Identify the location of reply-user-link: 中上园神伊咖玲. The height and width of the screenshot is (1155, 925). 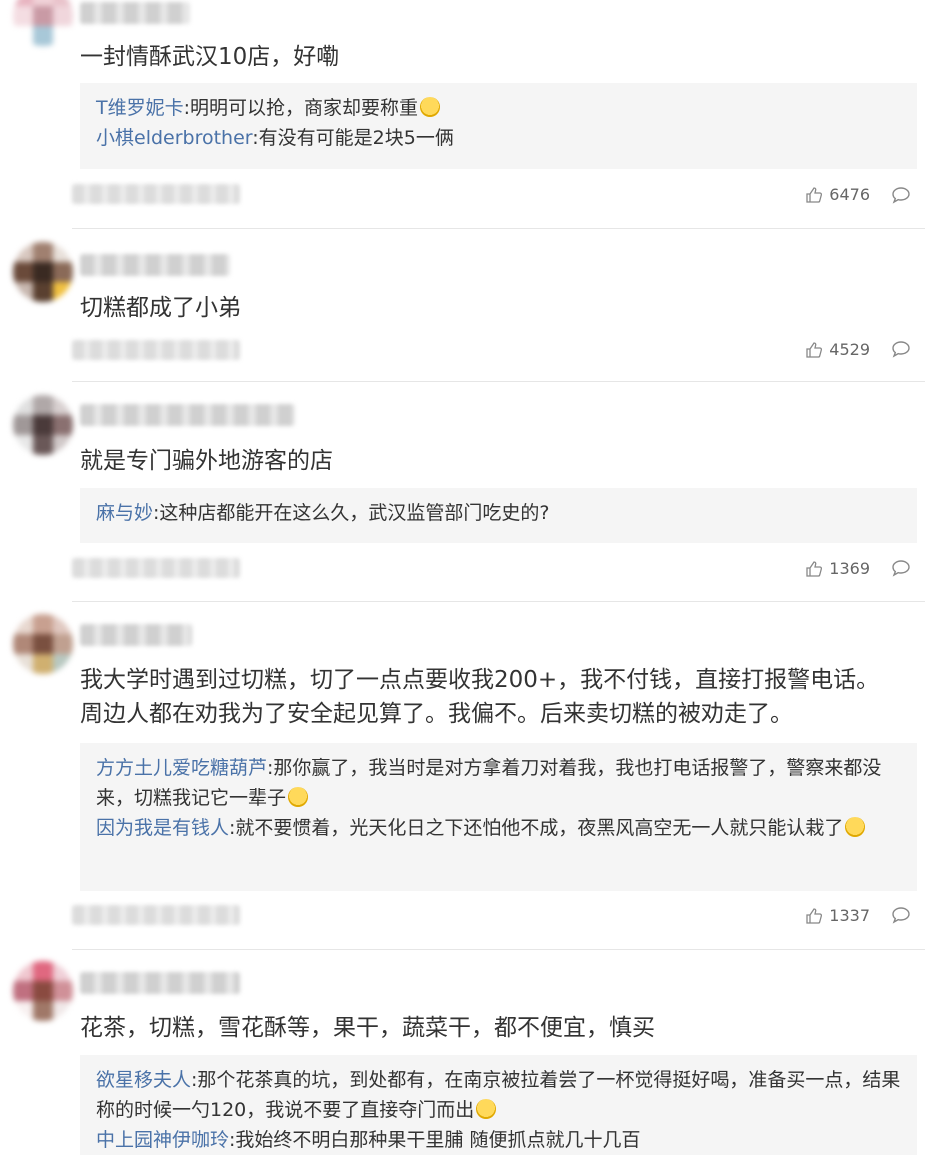
(162, 1140).